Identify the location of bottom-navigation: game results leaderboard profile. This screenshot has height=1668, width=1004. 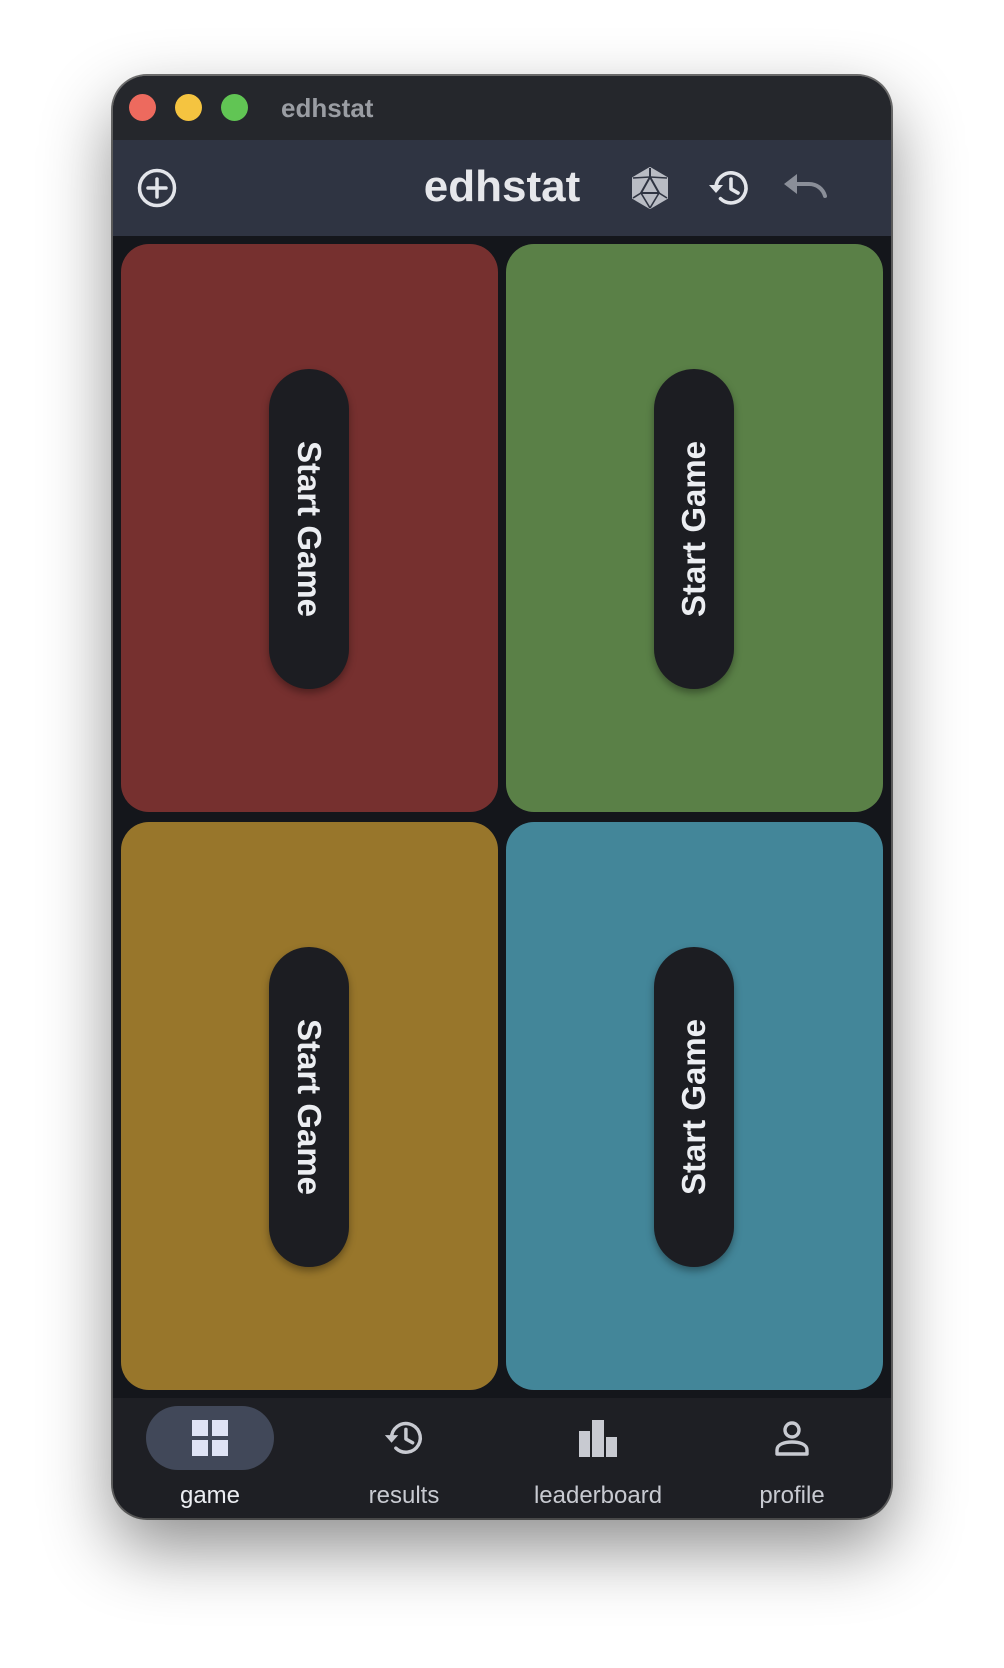
(502, 1458).